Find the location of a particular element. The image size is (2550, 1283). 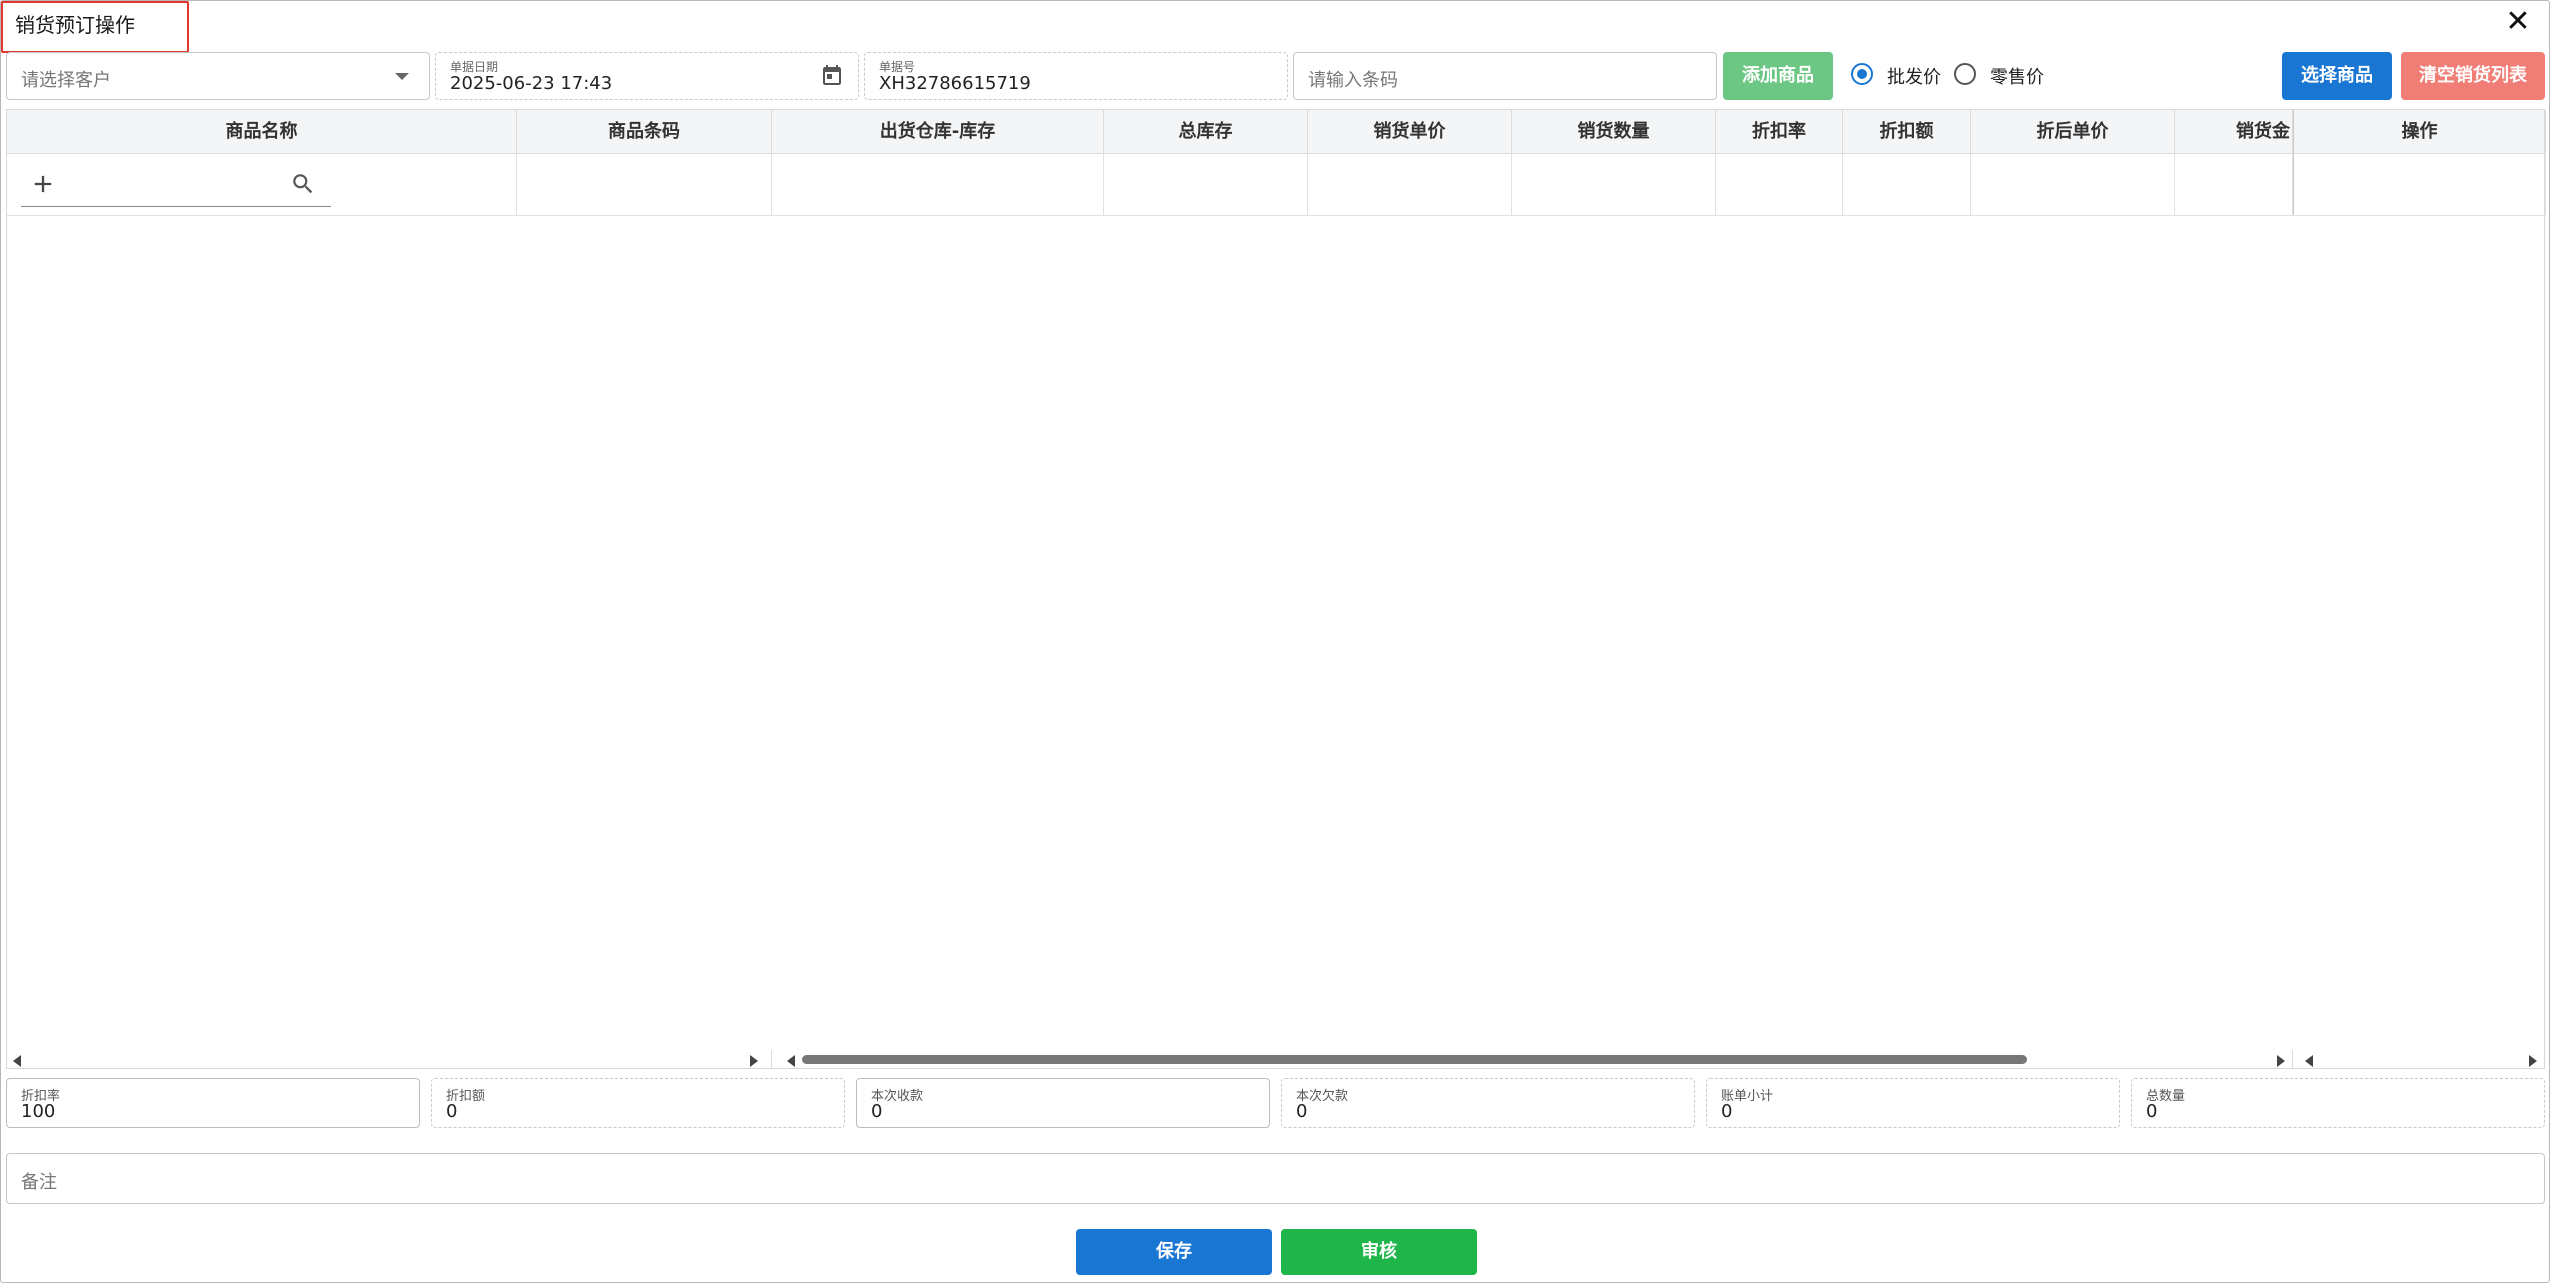

customer-placeholder: 请选择客户 is located at coordinates (66, 80).